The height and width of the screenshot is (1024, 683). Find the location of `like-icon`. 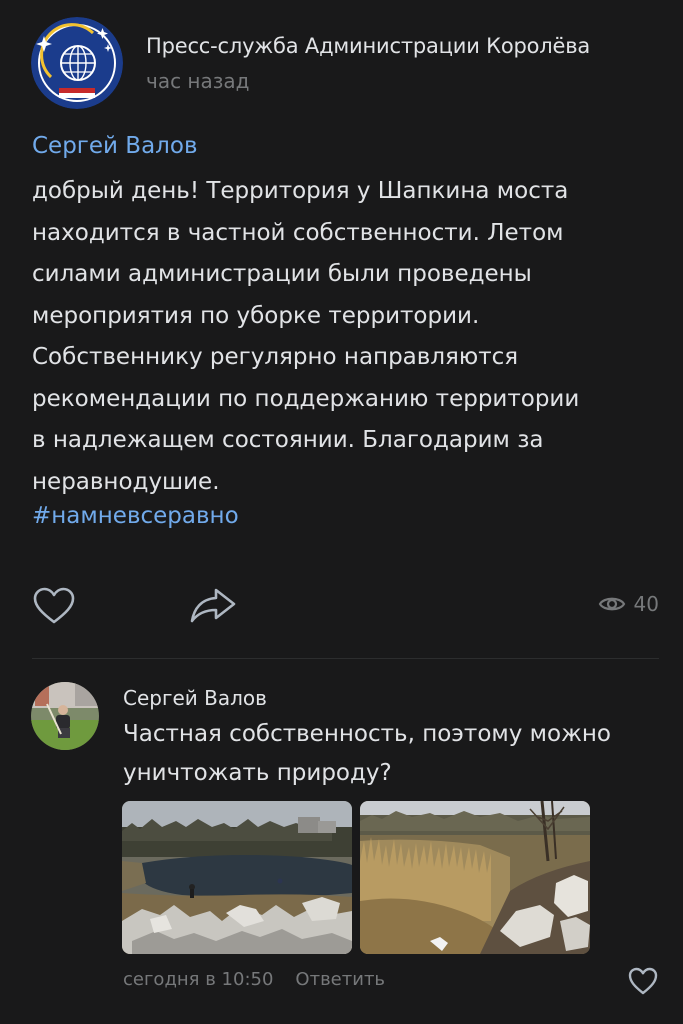

like-icon is located at coordinates (54, 605).